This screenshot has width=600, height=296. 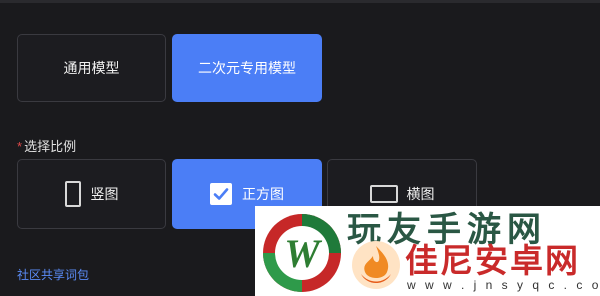 I want to click on ratio-square-label: 正方图, so click(x=263, y=194).